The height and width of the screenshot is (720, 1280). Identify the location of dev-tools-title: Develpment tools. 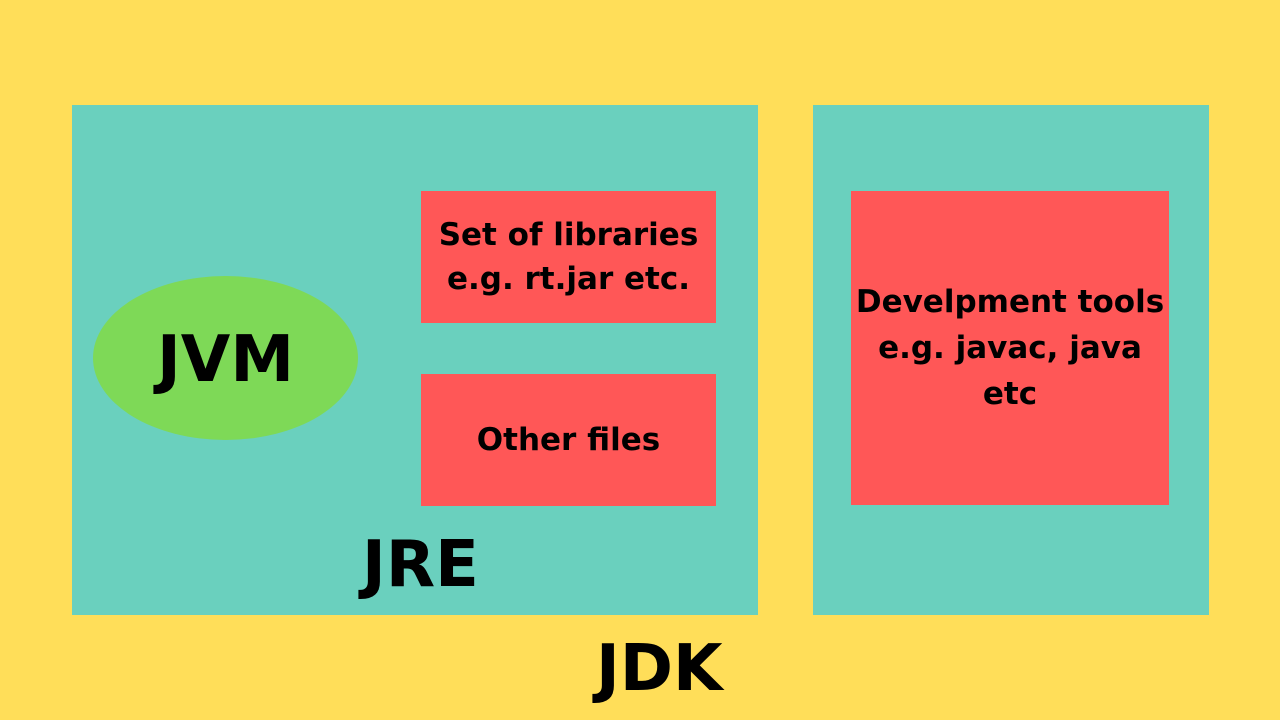
(1010, 302).